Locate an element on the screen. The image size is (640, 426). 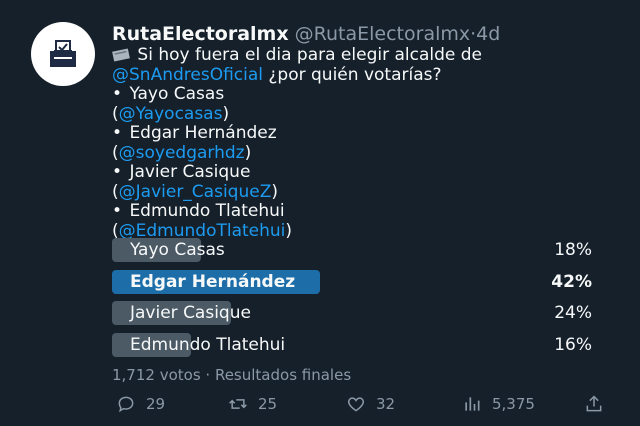
view-count: 5,375 is located at coordinates (513, 404).